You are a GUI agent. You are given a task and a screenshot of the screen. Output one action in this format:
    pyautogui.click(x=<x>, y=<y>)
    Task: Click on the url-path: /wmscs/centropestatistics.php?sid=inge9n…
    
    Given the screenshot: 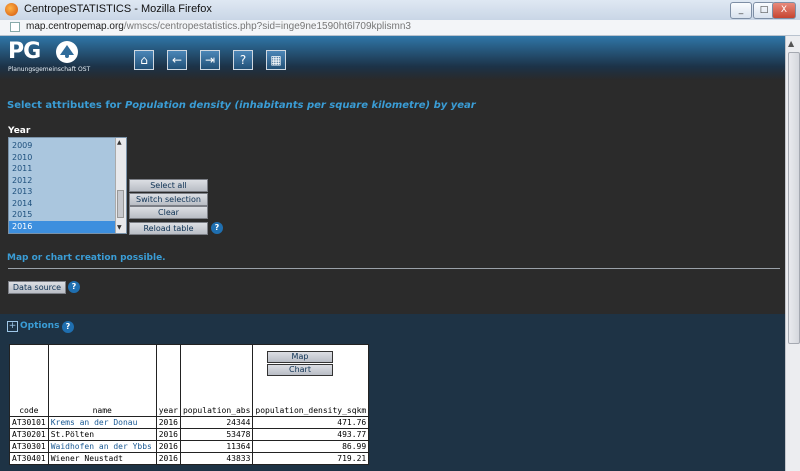 What is the action you would take?
    pyautogui.click(x=267, y=26)
    